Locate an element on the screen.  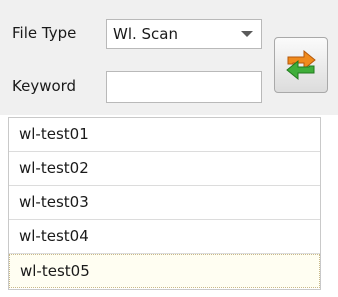
list-item: wl-test01 is located at coordinates (164, 135).